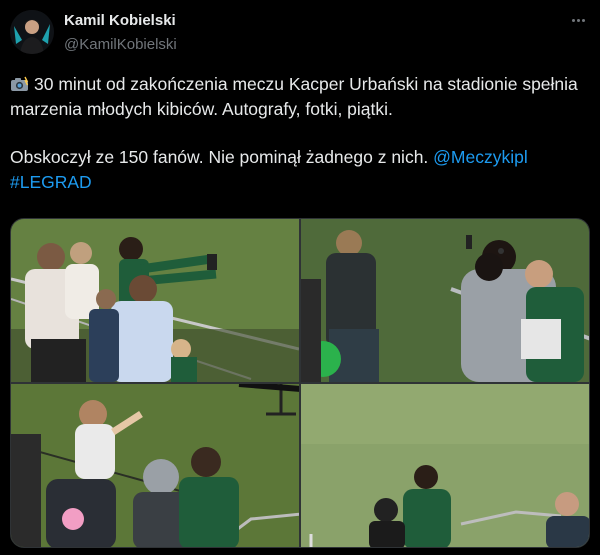  I want to click on camera-flash-icon, so click(20, 83).